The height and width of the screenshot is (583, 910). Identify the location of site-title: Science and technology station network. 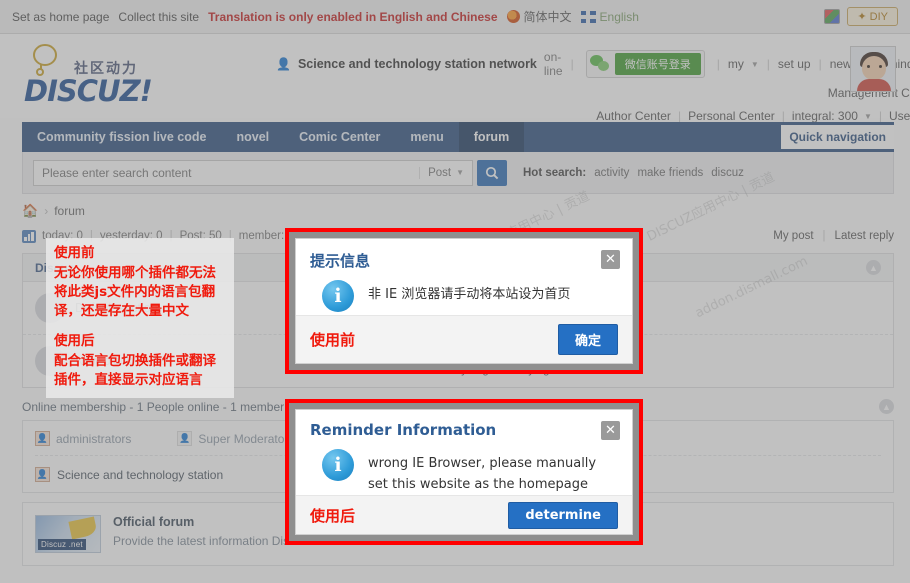
(417, 64).